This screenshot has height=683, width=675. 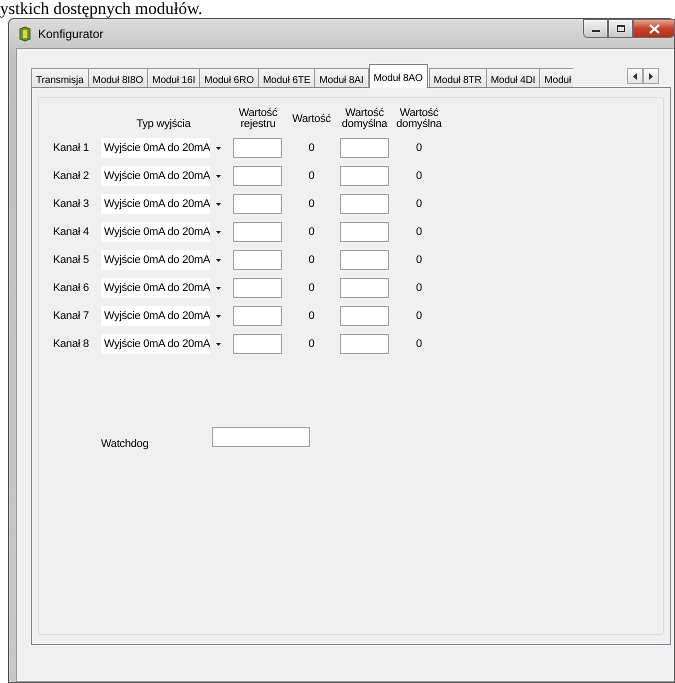 I want to click on minimize-button, so click(x=595, y=28).